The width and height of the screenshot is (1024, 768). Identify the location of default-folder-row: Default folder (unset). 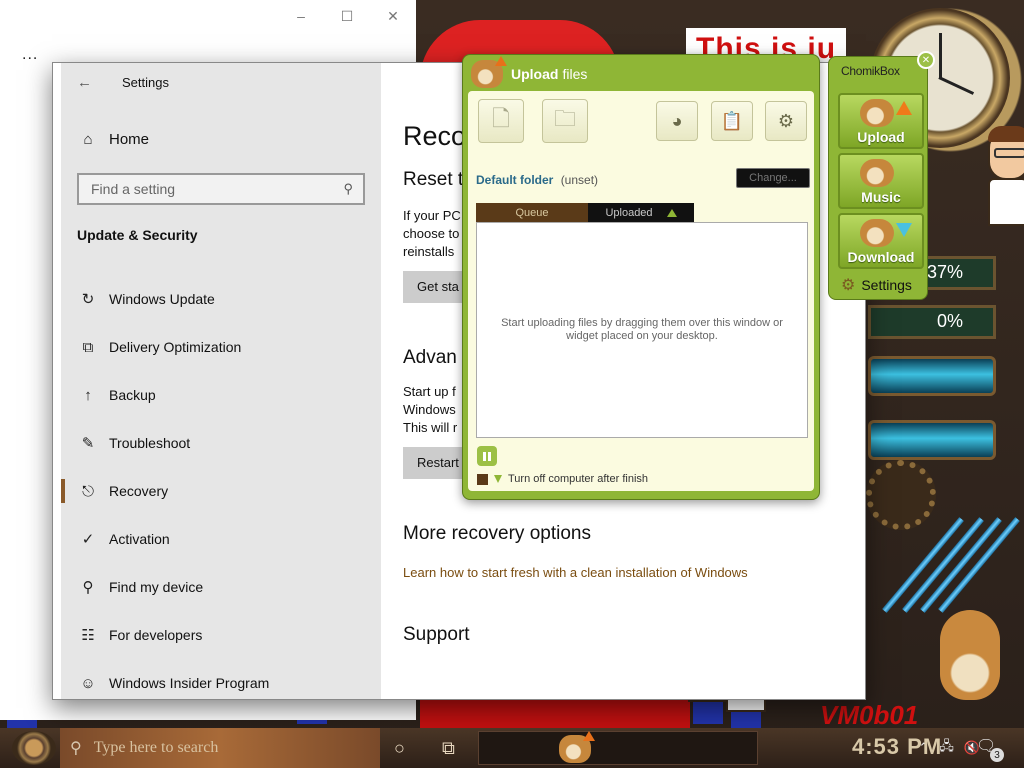
(537, 180).